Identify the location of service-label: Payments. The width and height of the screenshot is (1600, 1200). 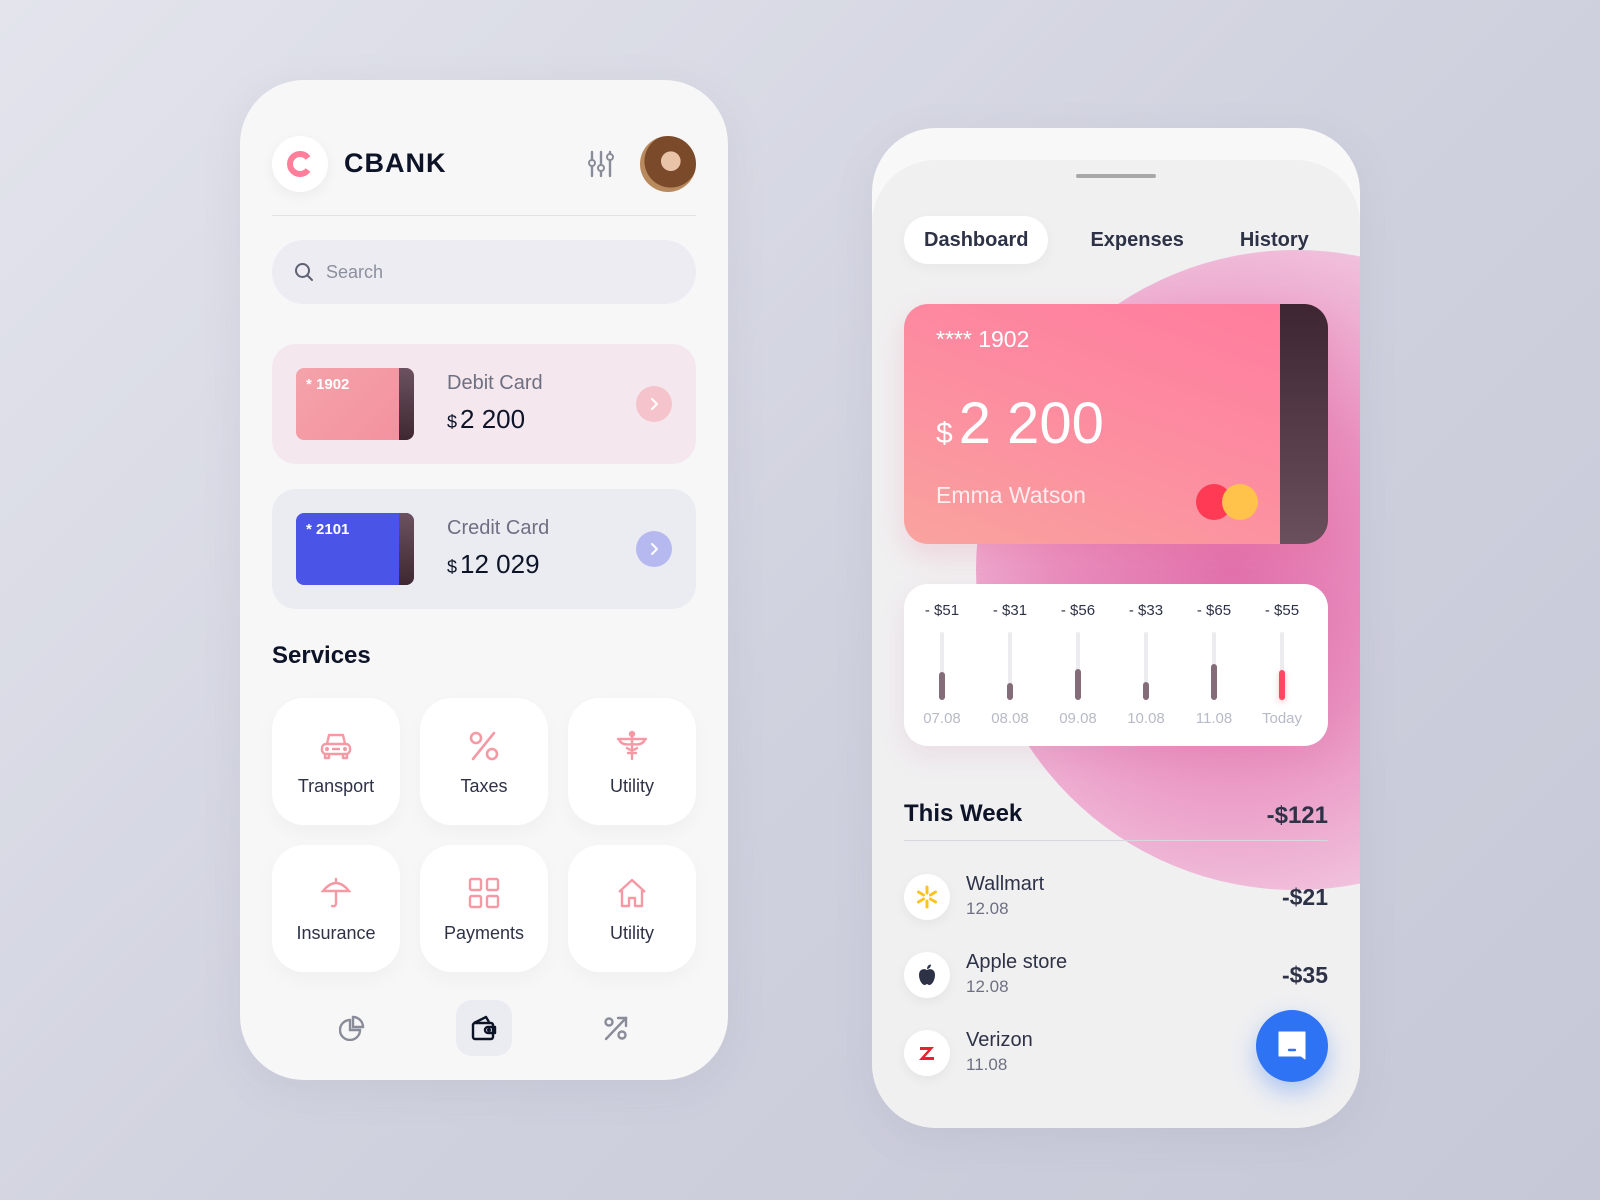
(484, 933).